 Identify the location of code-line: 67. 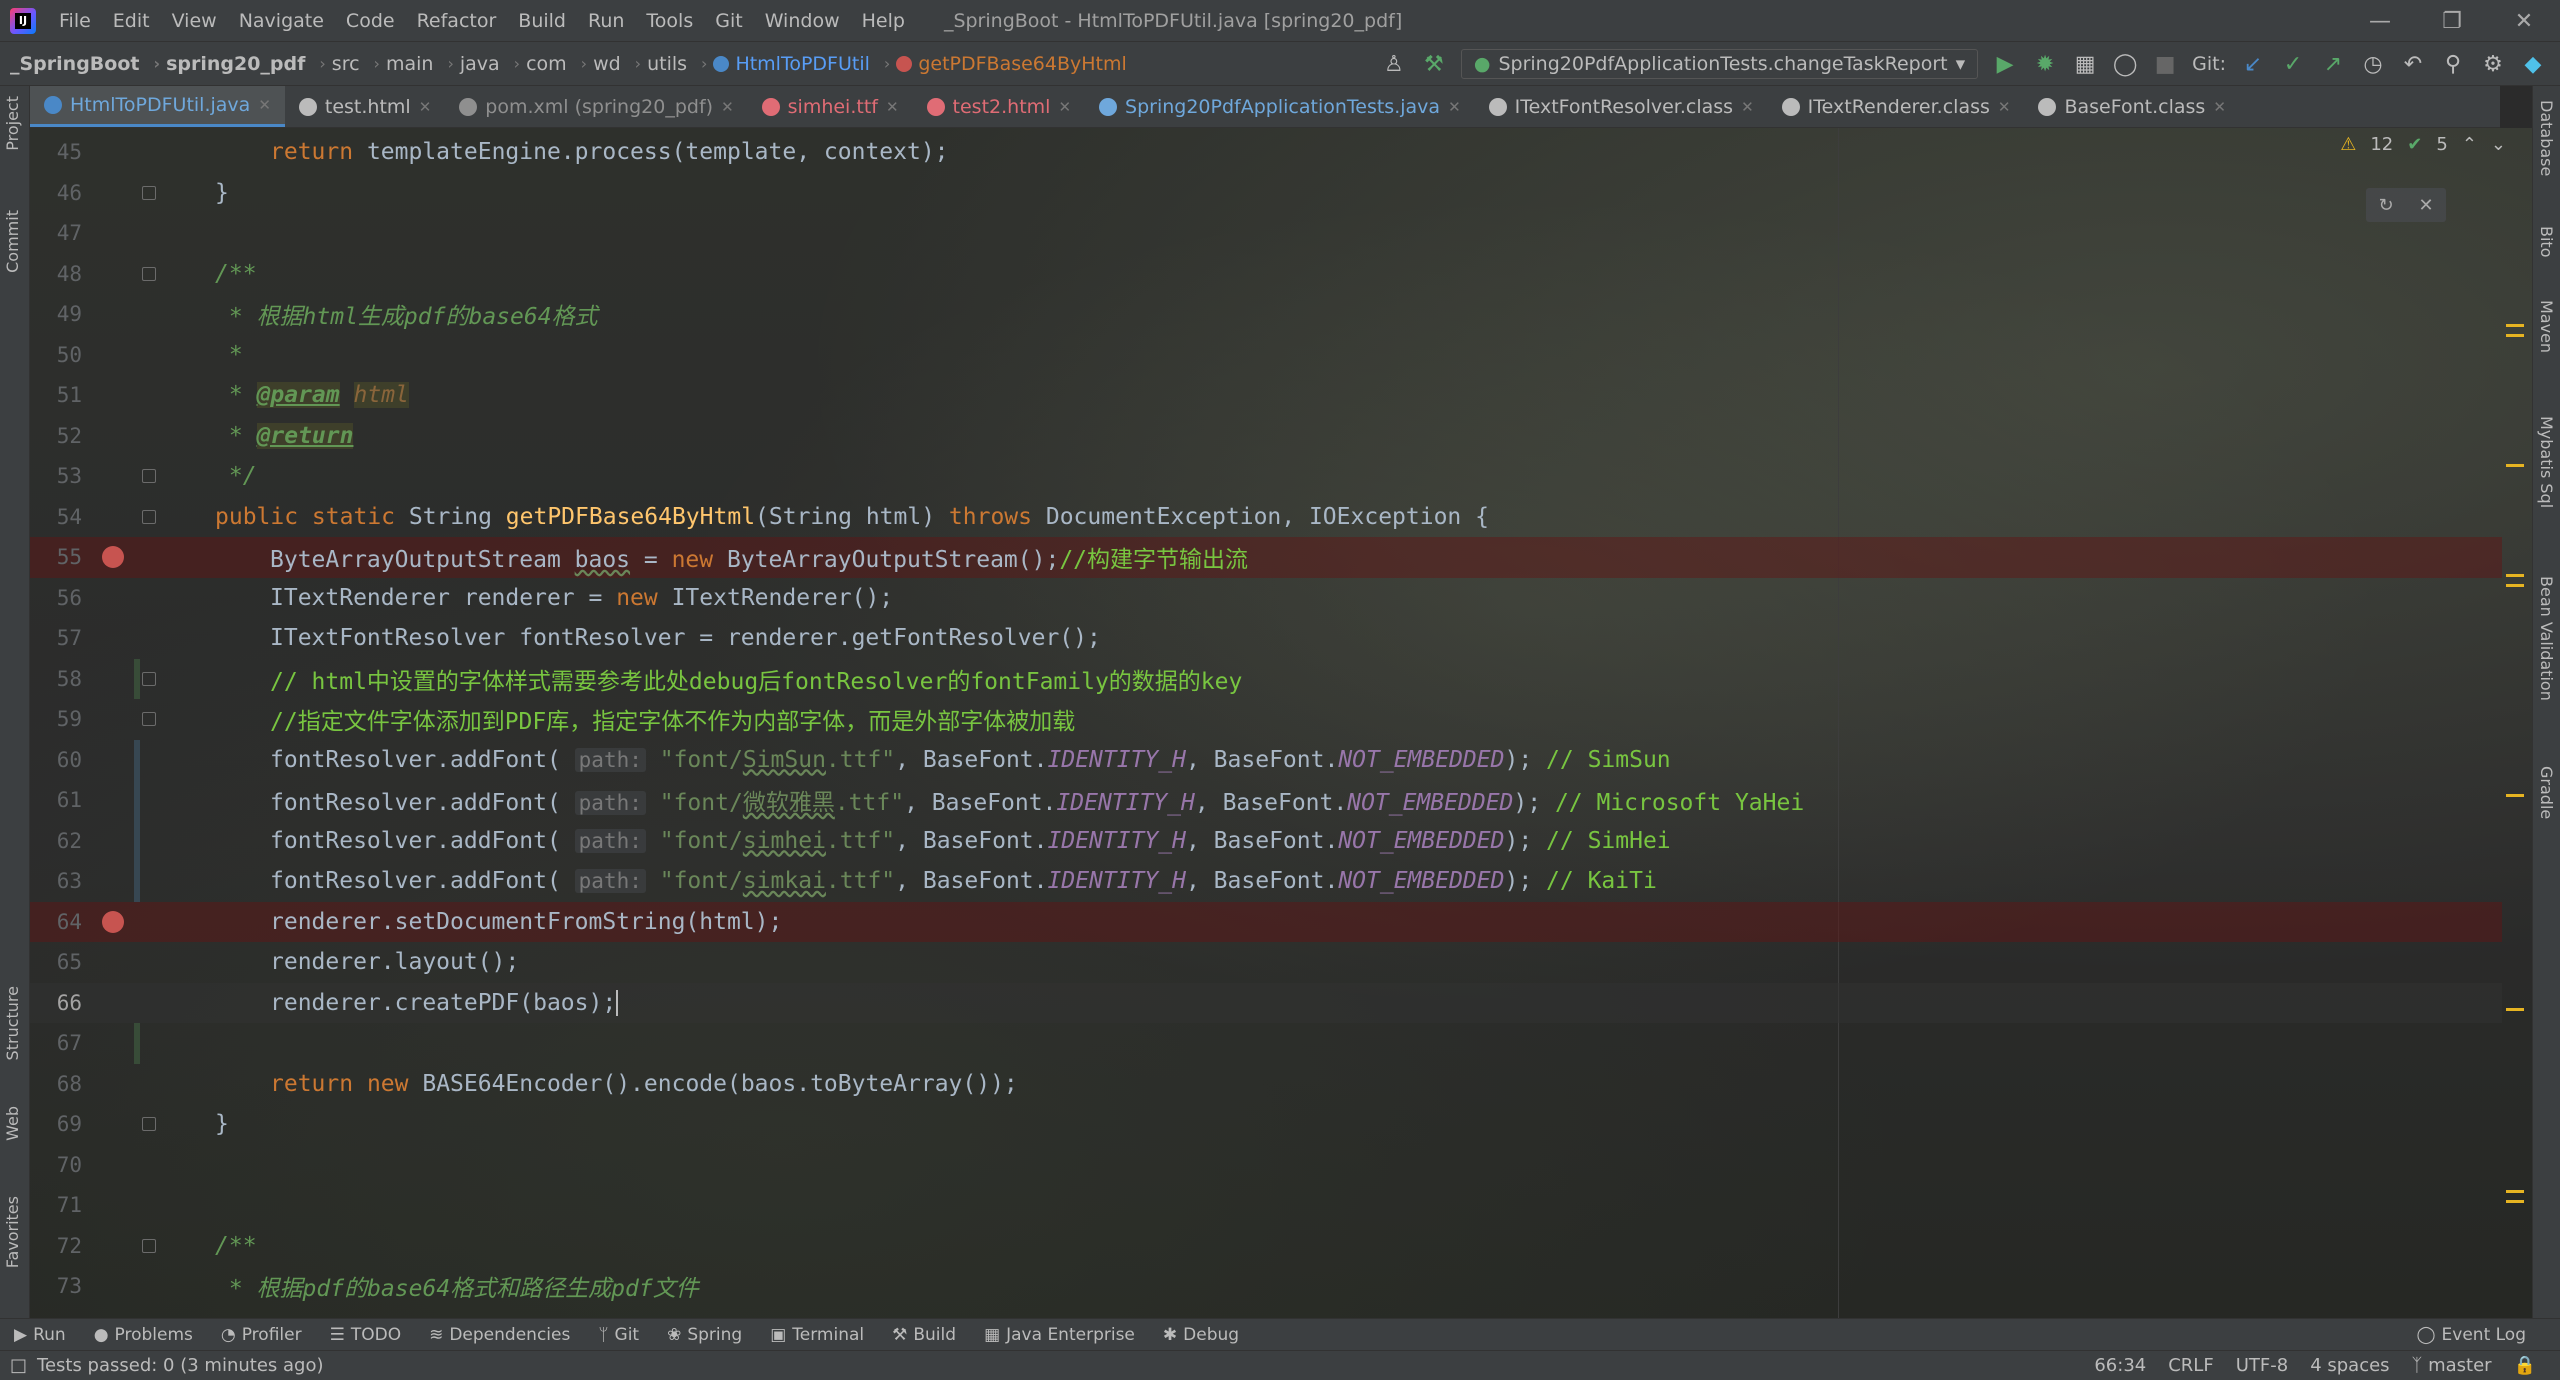
(1266, 1043).